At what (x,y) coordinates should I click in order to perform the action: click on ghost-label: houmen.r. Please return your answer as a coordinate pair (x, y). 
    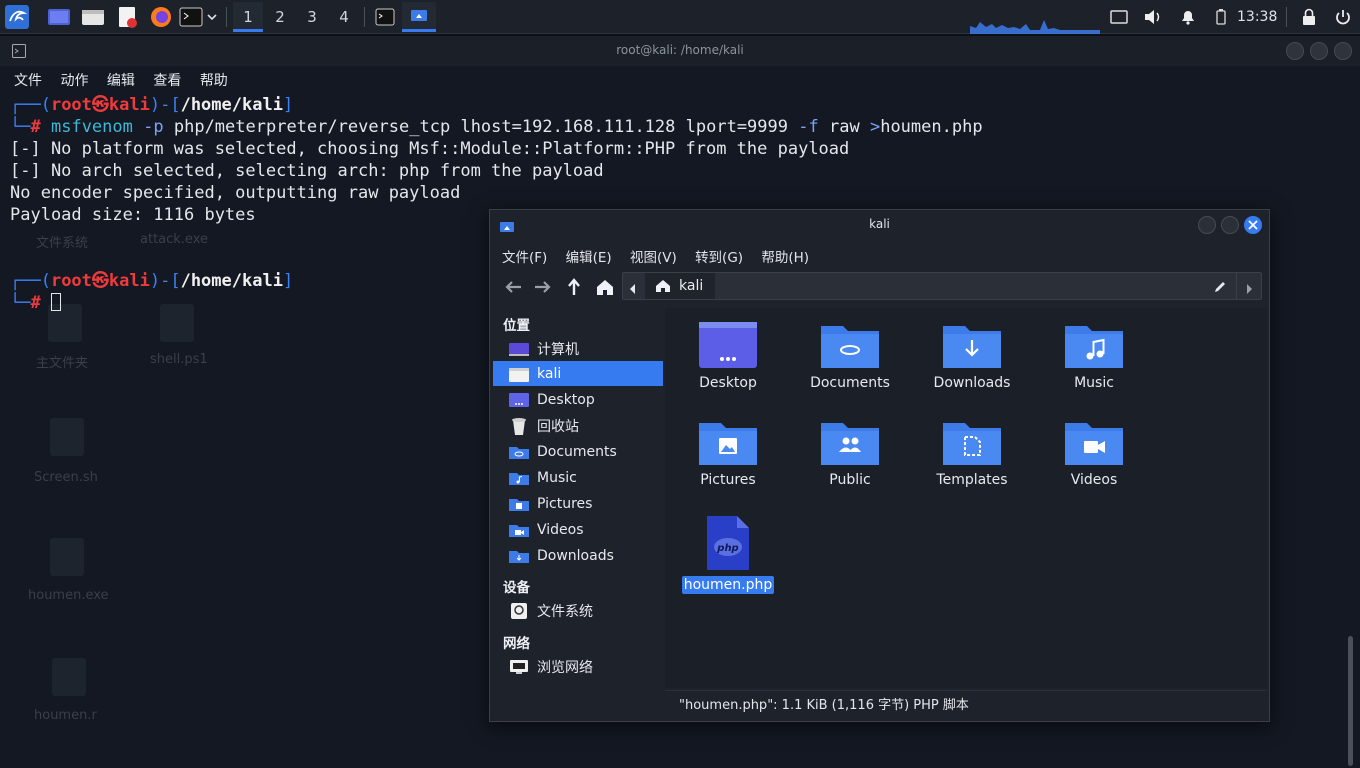
    Looking at the image, I should click on (65, 715).